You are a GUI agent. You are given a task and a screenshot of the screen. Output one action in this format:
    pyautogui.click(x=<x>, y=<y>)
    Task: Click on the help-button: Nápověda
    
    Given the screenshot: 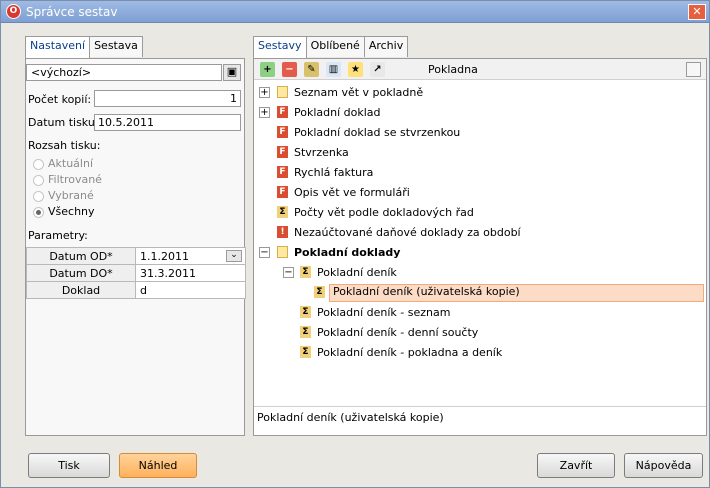 What is the action you would take?
    pyautogui.click(x=663, y=465)
    